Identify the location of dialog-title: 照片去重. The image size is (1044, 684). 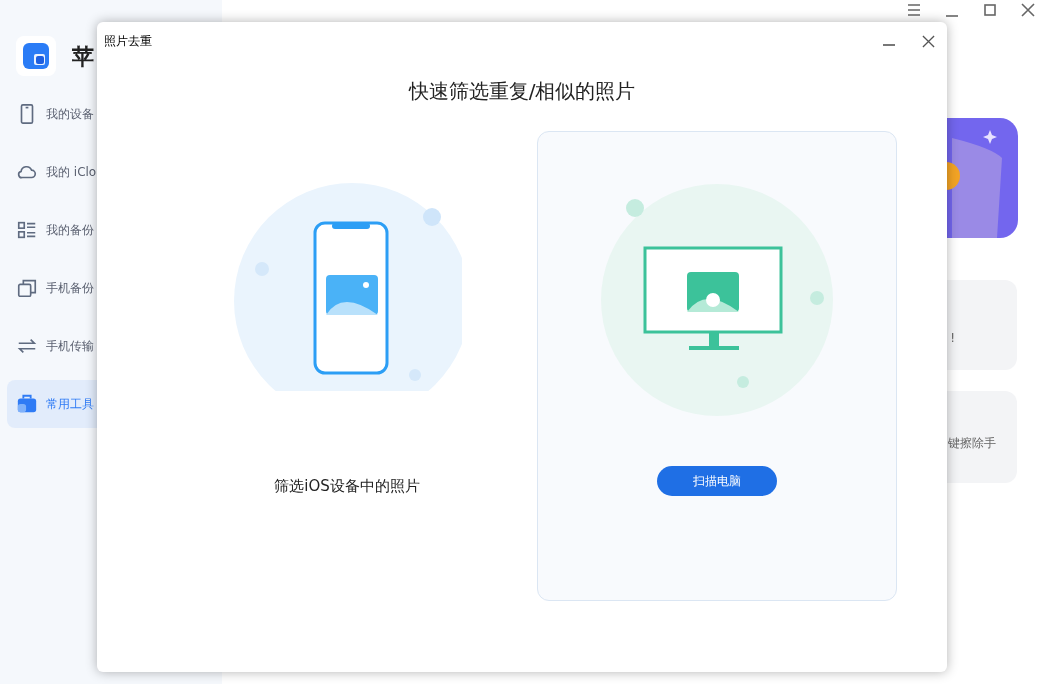
(128, 41).